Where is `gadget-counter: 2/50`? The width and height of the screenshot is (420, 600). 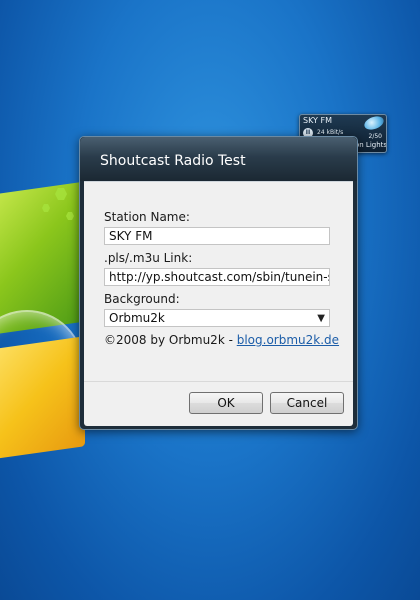
gadget-counter: 2/50 is located at coordinates (375, 136).